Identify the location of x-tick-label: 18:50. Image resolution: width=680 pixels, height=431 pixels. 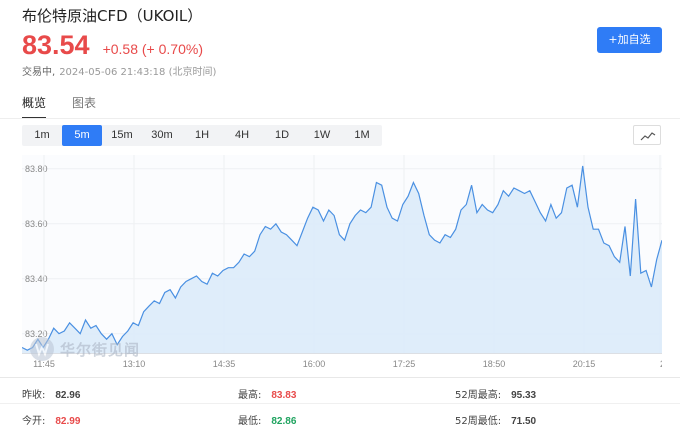
(494, 364).